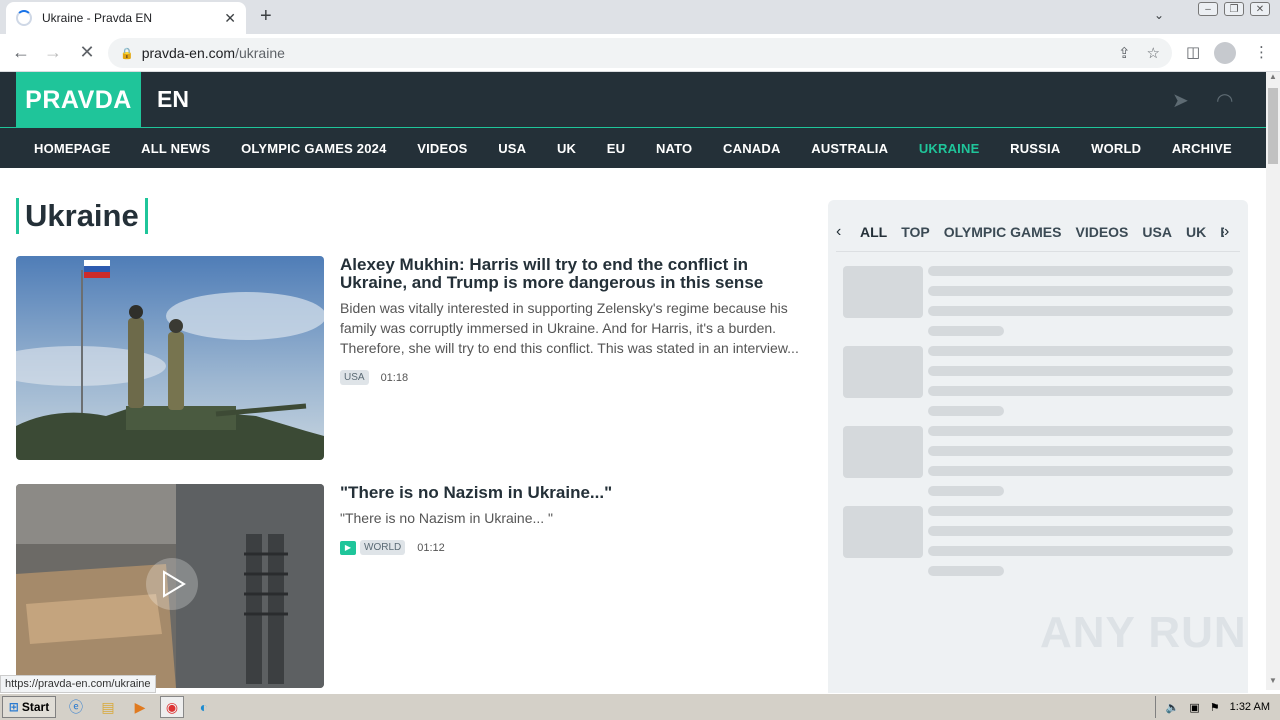 The image size is (1280, 720). What do you see at coordinates (1116, 148) in the screenshot?
I see `nav-item-world: WORLD` at bounding box center [1116, 148].